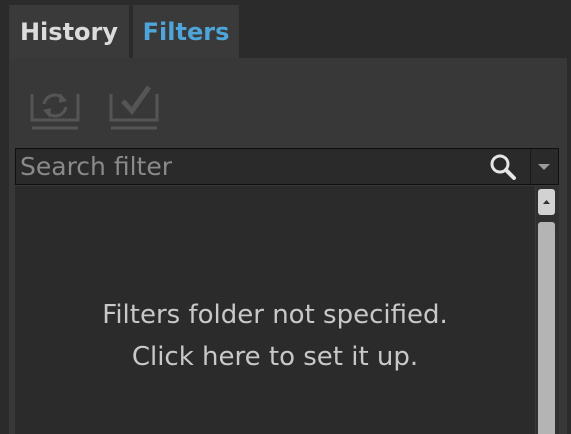 Image resolution: width=571 pixels, height=434 pixels. What do you see at coordinates (250, 166) in the screenshot?
I see `search-input` at bounding box center [250, 166].